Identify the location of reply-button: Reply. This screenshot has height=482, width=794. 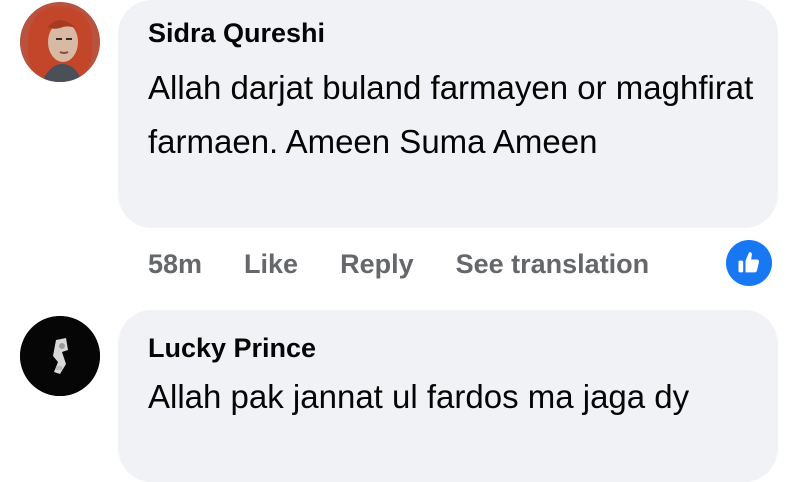
(377, 264).